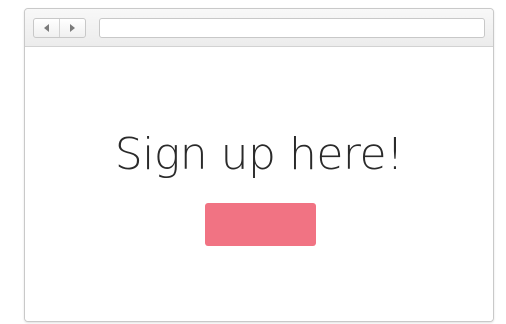  I want to click on navigation-buttons, so click(59, 28).